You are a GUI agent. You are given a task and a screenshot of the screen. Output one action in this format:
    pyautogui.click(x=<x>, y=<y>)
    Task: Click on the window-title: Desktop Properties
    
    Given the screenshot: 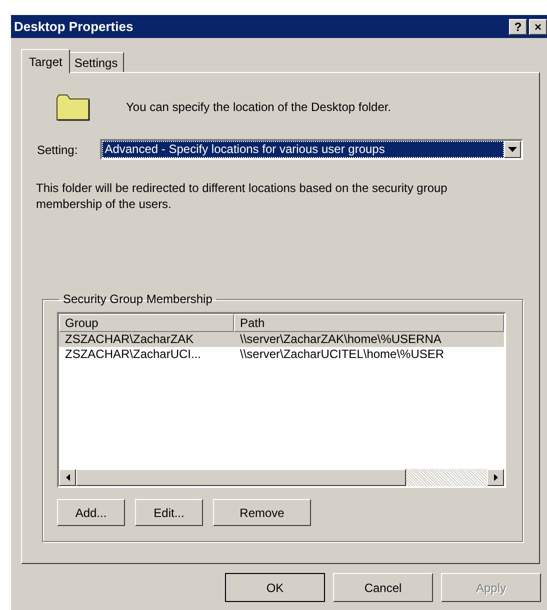 What is the action you would take?
    pyautogui.click(x=74, y=26)
    